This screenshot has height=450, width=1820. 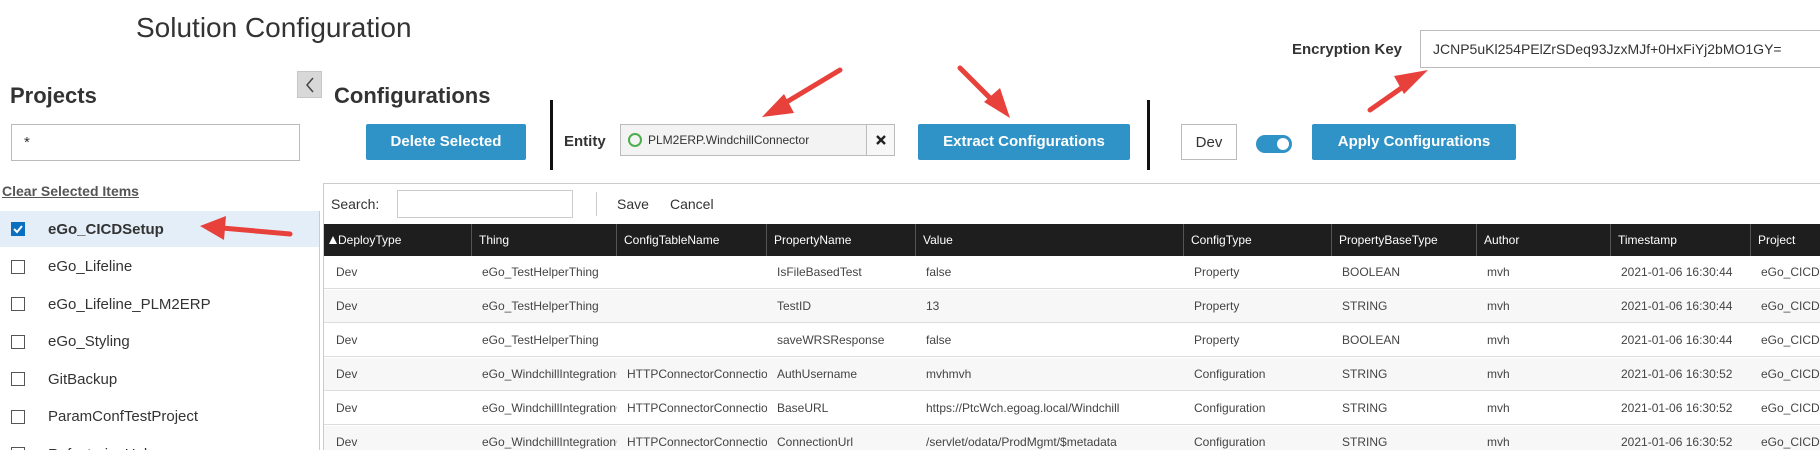 I want to click on project-item: RefactoringHelper, so click(x=159, y=443).